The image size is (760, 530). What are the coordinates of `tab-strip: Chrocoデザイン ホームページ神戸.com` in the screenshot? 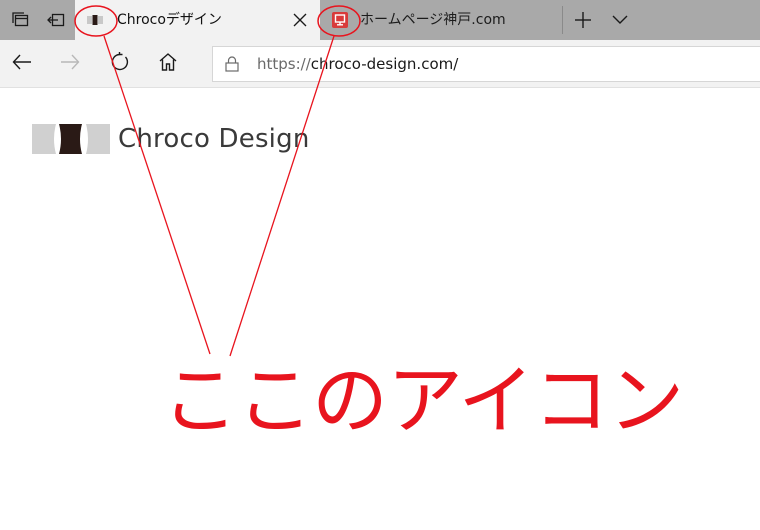 It's located at (380, 20).